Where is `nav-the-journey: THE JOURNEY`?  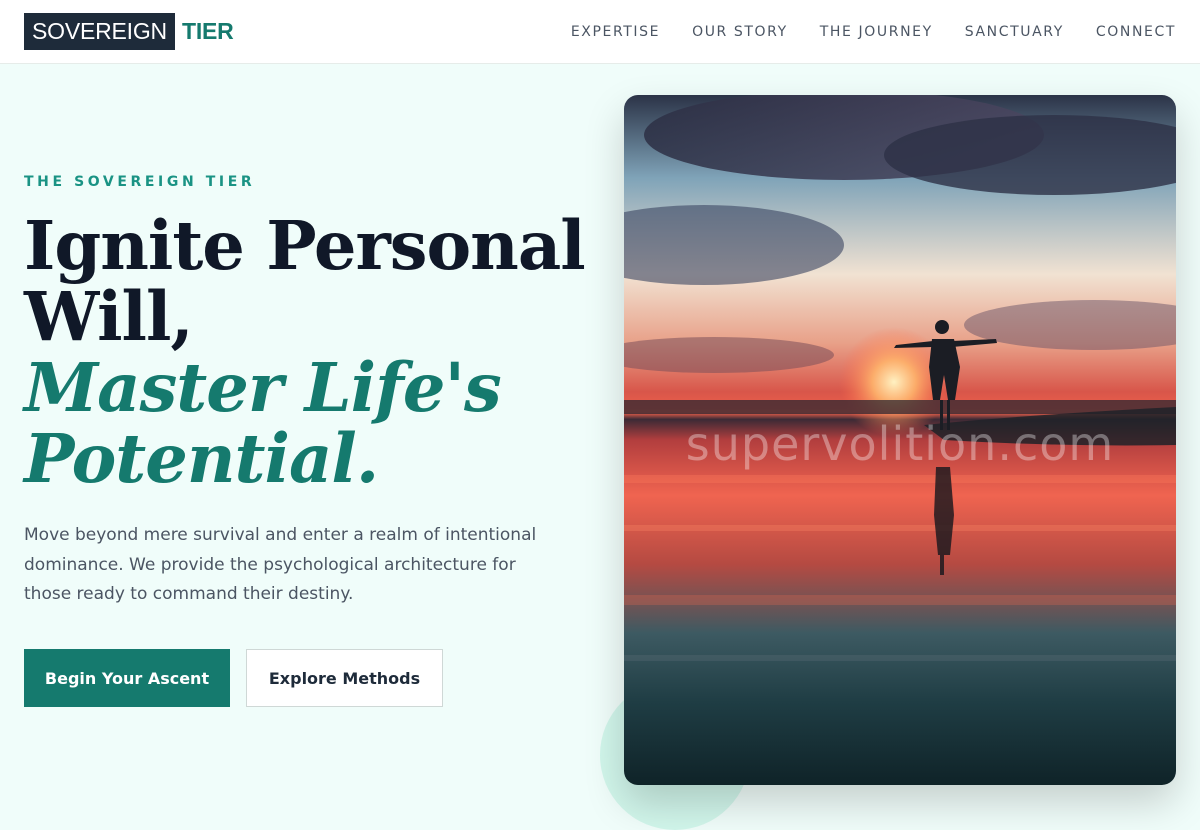
nav-the-journey: THE JOURNEY is located at coordinates (876, 32).